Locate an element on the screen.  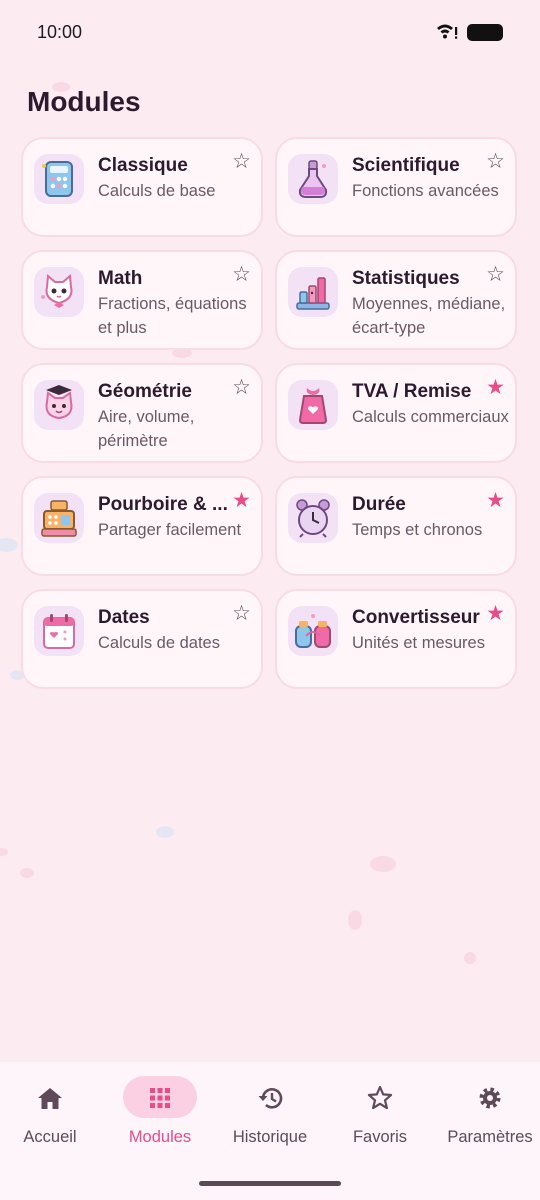
module-card-dates: Dates Calculs de dates ☆ is located at coordinates (142, 639).